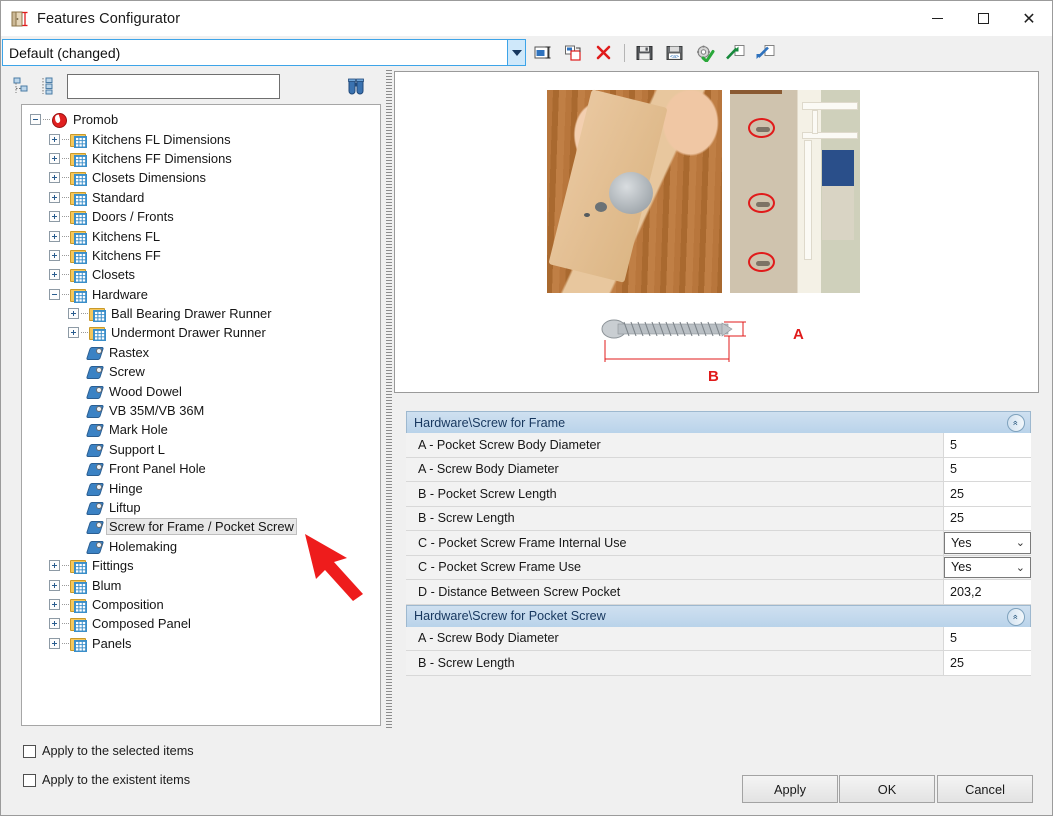 This screenshot has width=1053, height=816. Describe the element at coordinates (1029, 18) in the screenshot. I see `close-button: ✕` at that location.